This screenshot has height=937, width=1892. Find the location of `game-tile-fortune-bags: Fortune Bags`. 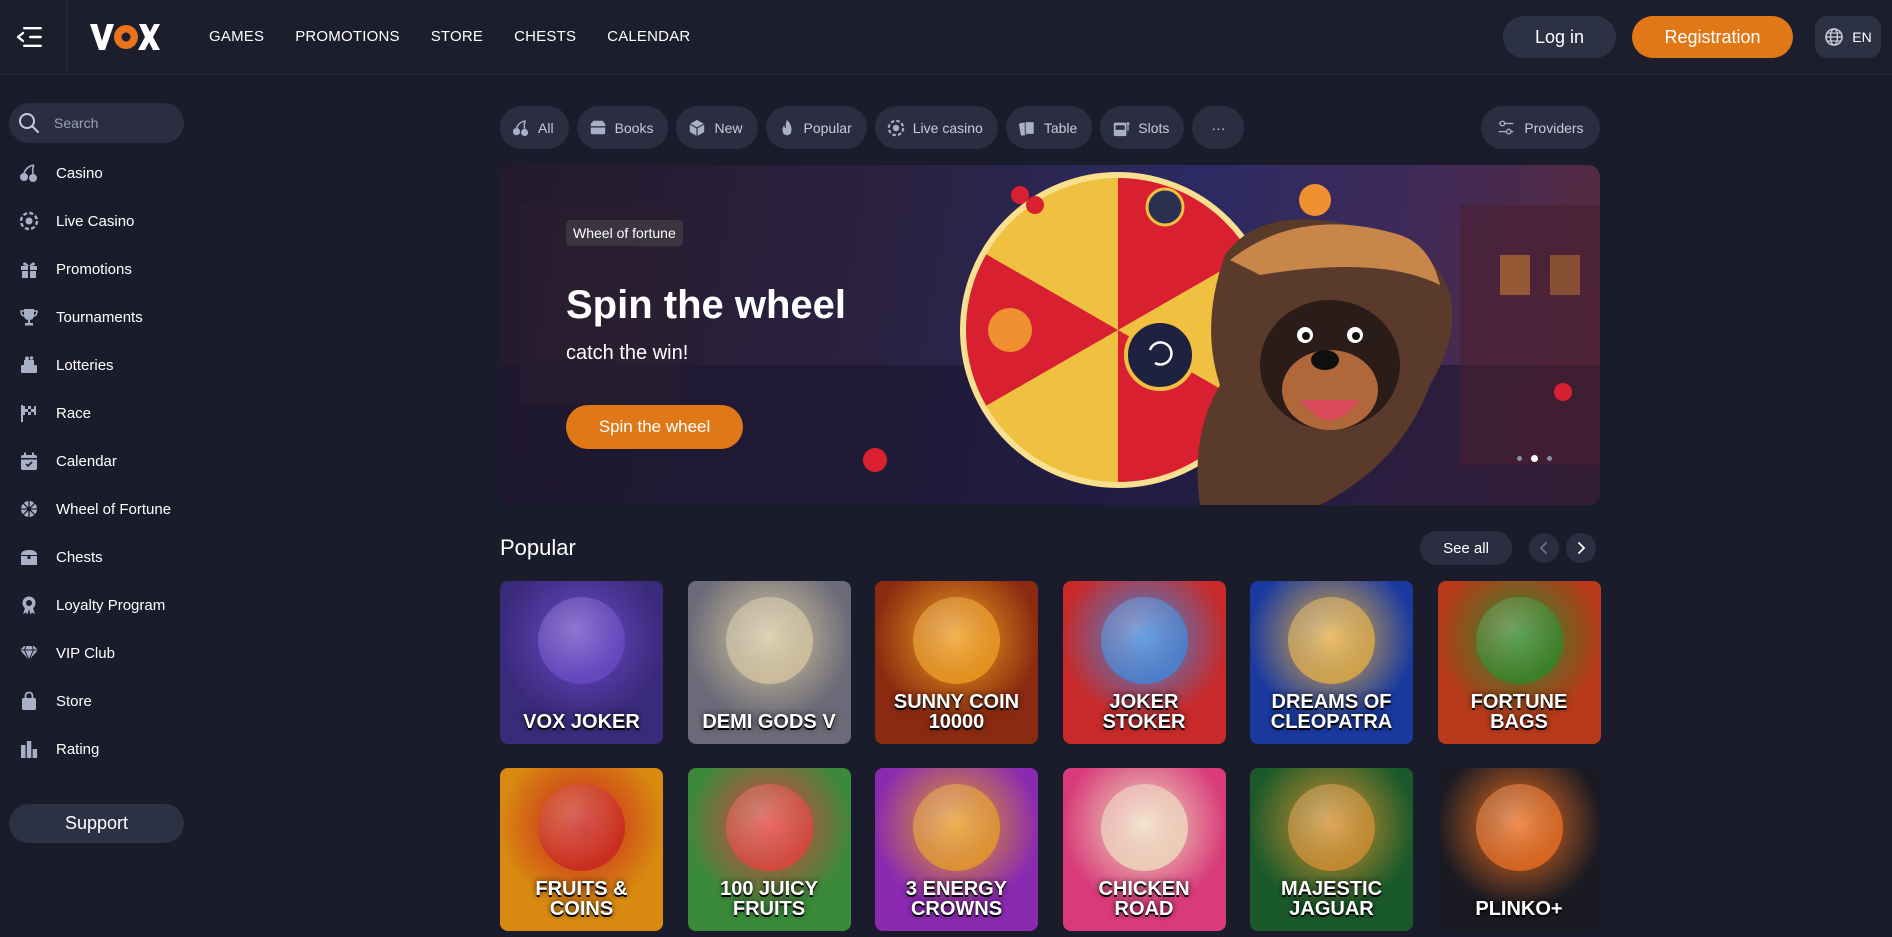

game-tile-fortune-bags: Fortune Bags is located at coordinates (1519, 662).